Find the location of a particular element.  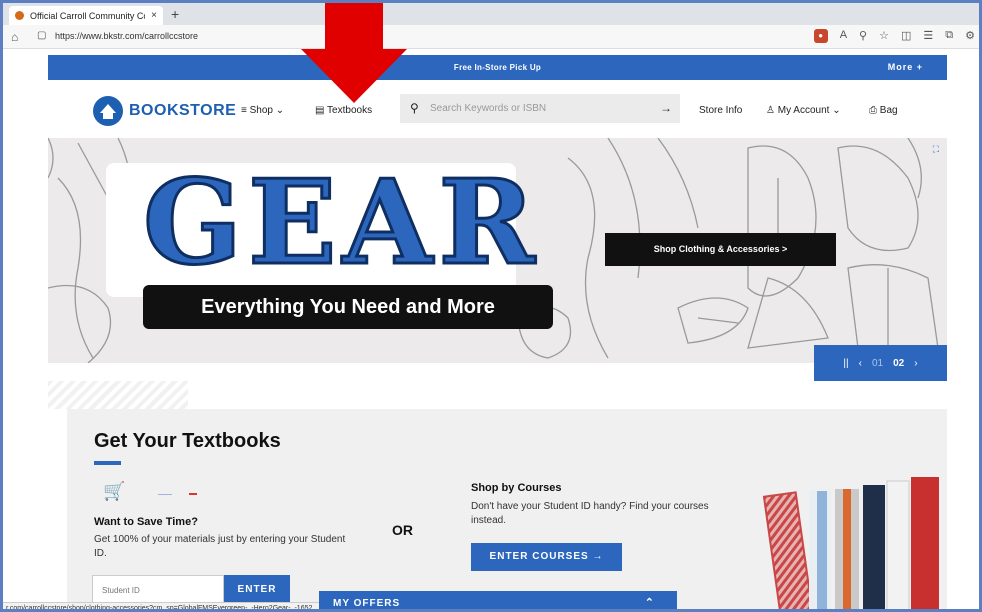

student-id-field is located at coordinates (158, 590).